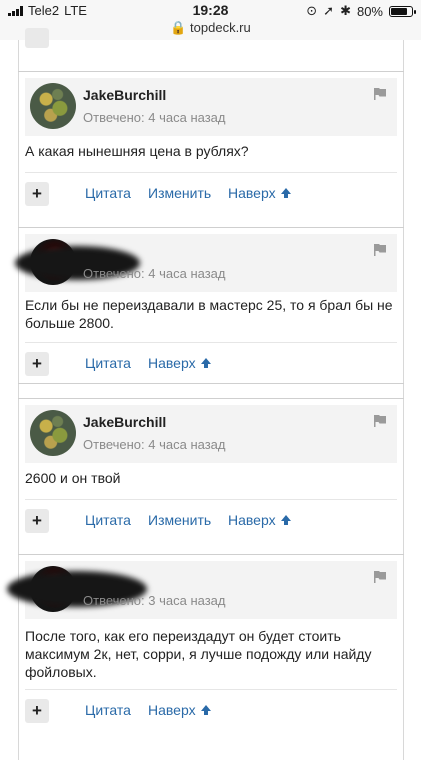  Describe the element at coordinates (137, 151) in the screenshot. I see `post-body: А какая нынешняя цена в рублях?` at that location.